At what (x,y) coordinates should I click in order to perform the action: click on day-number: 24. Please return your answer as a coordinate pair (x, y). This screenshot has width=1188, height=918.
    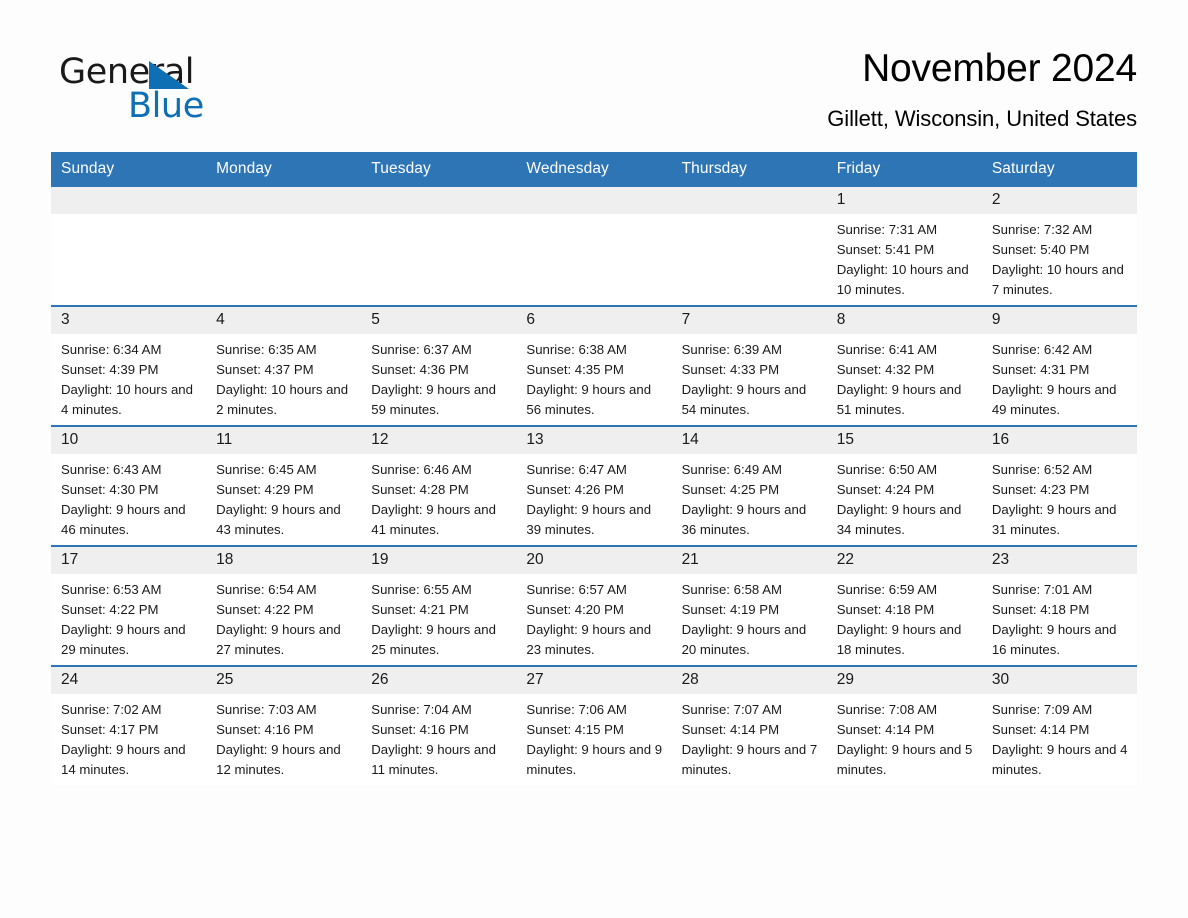
    Looking at the image, I should click on (129, 680).